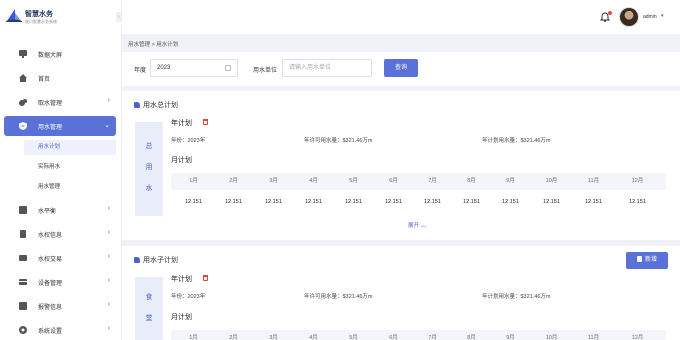 The height and width of the screenshot is (340, 680). I want to click on month-header: 4月, so click(313, 337).